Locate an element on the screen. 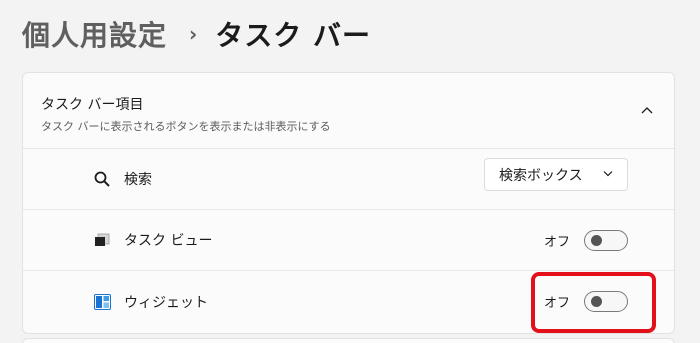 This screenshot has height=343, width=700. widgets-label: ウィジェット is located at coordinates (166, 302).